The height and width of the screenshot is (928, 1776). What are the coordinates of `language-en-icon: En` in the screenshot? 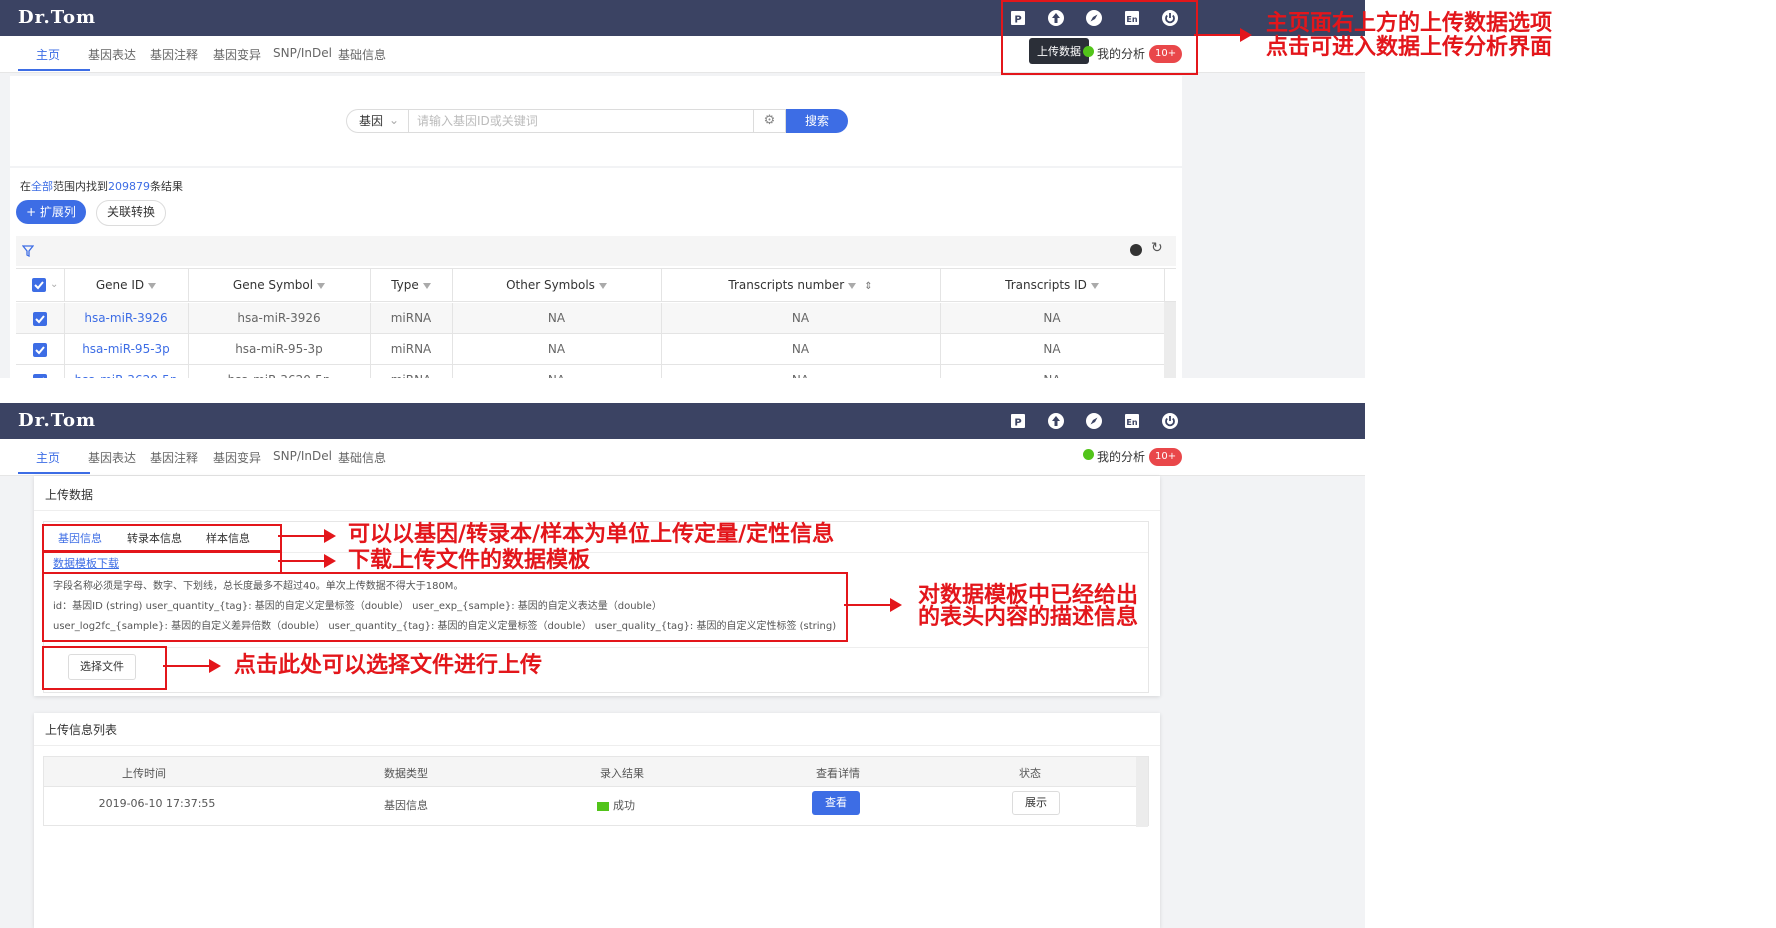 It's located at (1132, 421).